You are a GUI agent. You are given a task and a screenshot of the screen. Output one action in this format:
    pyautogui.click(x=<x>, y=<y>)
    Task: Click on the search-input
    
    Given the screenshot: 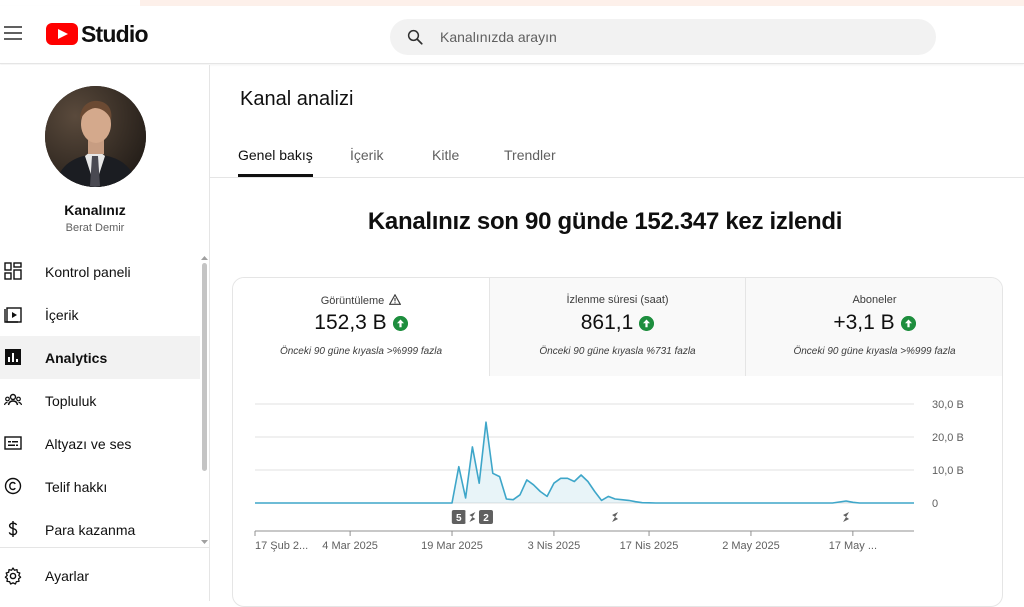 What is the action you would take?
    pyautogui.click(x=675, y=37)
    